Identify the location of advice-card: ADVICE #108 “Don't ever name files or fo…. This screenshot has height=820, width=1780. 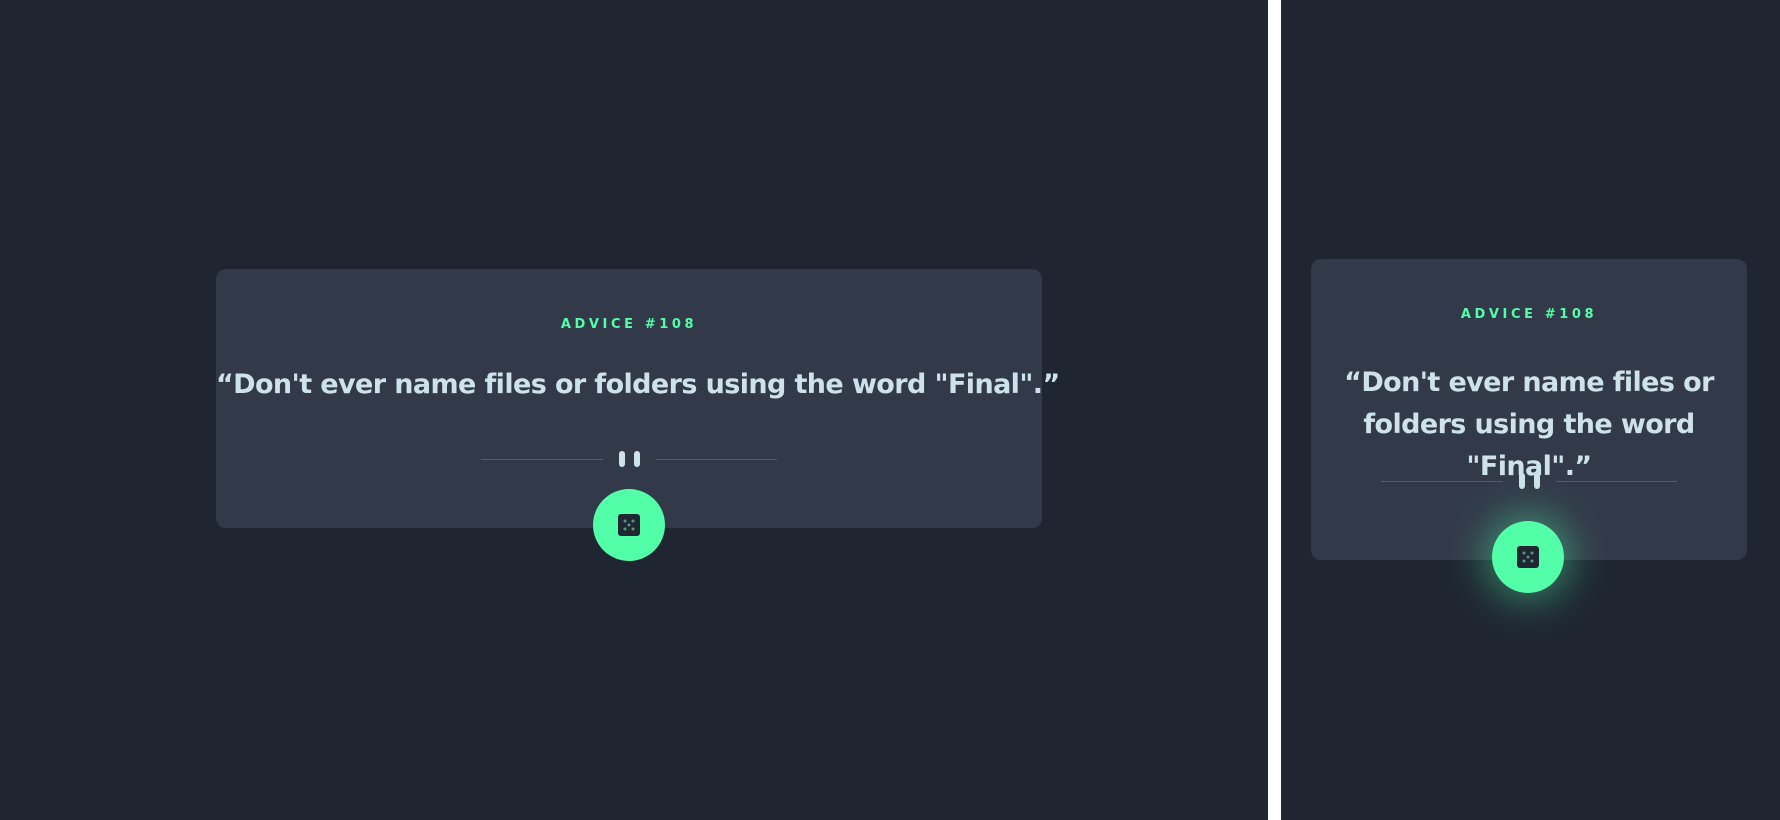
(1529, 409).